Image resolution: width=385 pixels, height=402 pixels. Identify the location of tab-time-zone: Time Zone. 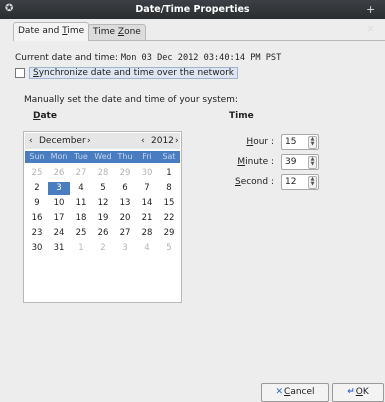
(117, 32).